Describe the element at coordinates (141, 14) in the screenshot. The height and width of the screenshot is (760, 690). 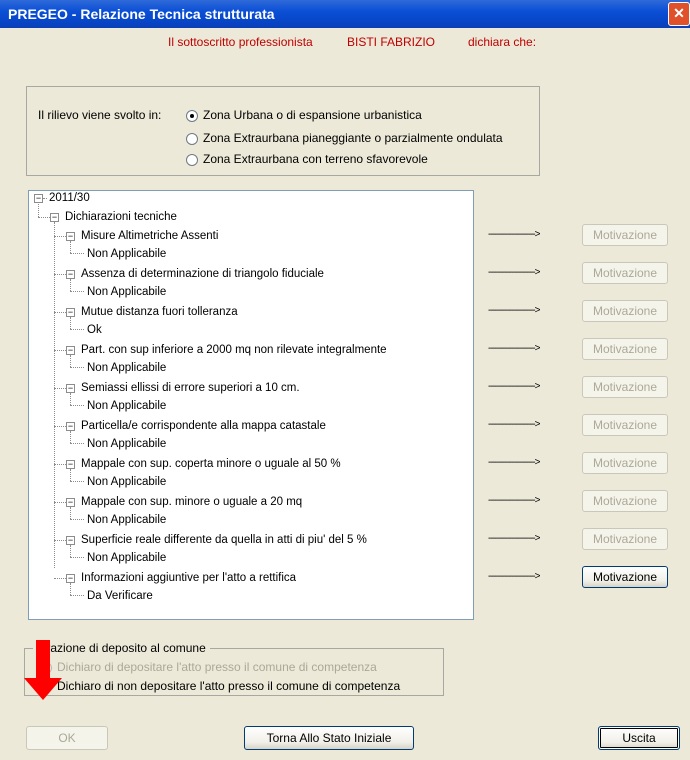
I see `window-title: PREGEO - Relazione Tecnica strutturata` at that location.